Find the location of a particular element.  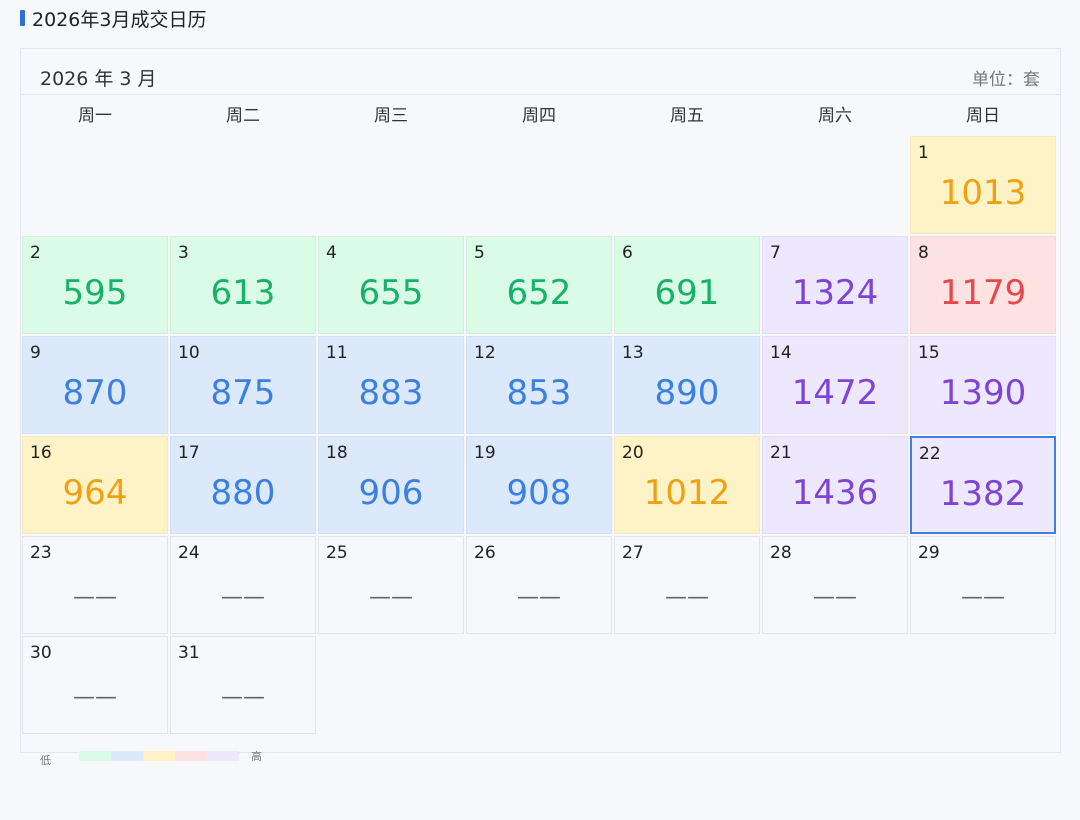

day-value: 908 is located at coordinates (539, 493).